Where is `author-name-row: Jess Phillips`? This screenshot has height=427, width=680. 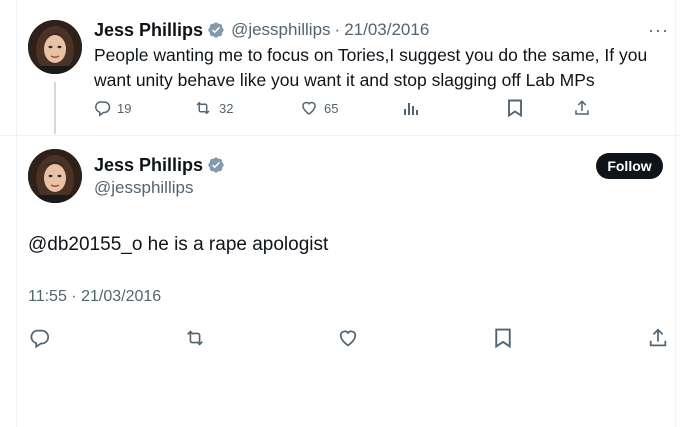
author-name-row: Jess Phillips is located at coordinates (159, 165).